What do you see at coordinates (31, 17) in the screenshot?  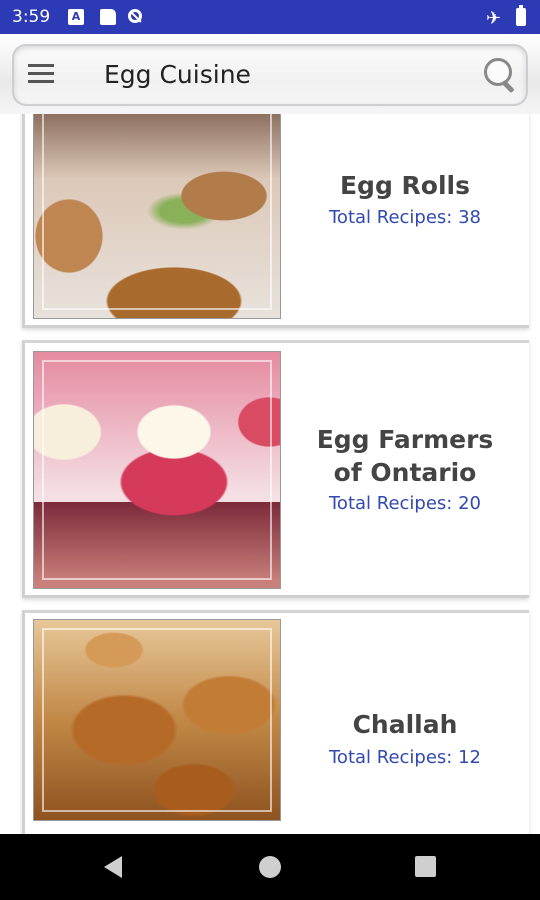 I see `status-time: 3:59` at bounding box center [31, 17].